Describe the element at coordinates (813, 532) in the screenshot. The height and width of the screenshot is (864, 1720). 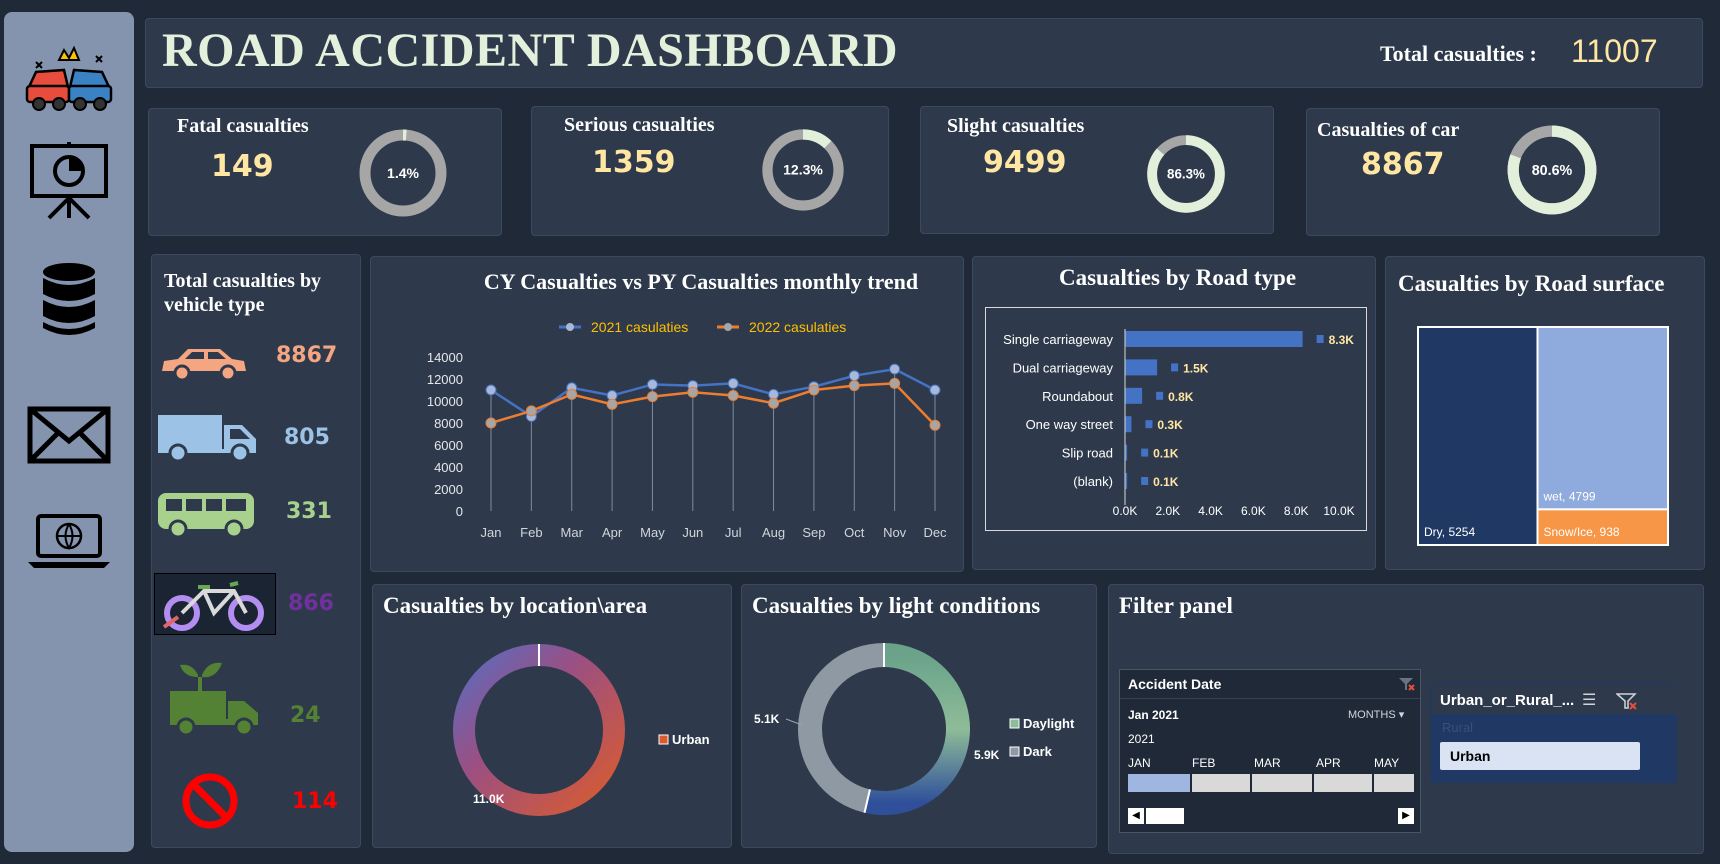
I see `x-tick-label: Sep` at that location.